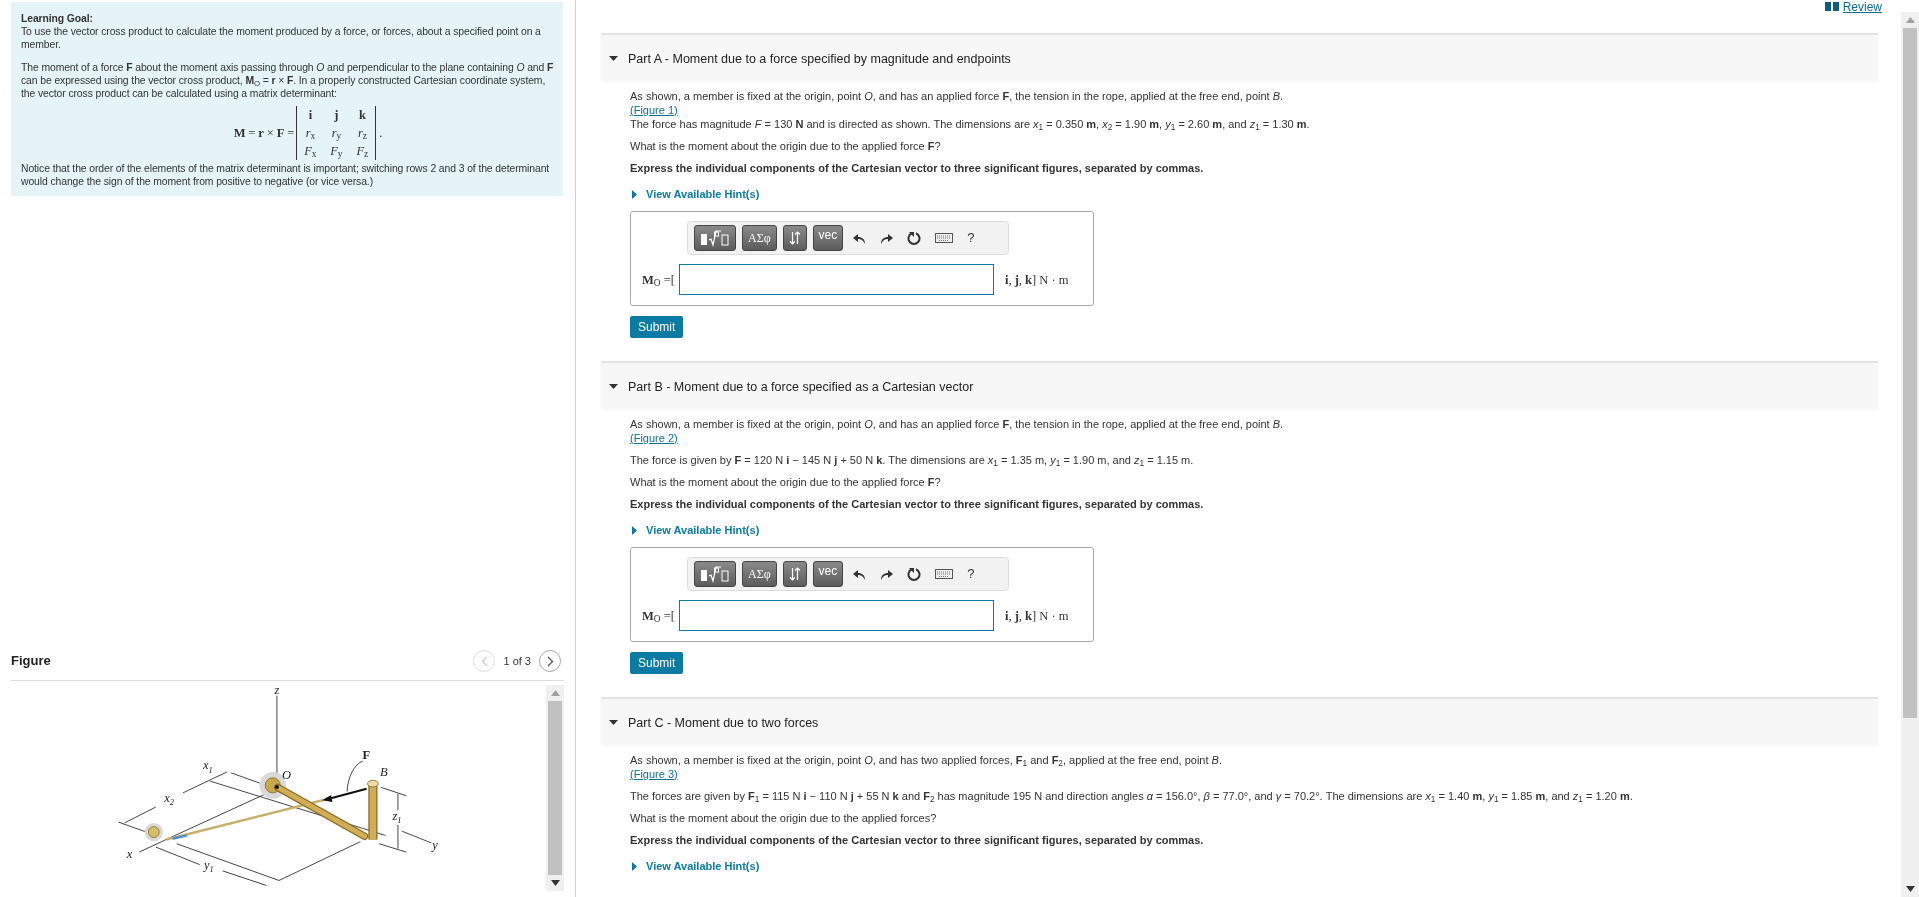 The height and width of the screenshot is (897, 1919). I want to click on axis-label: x, so click(129, 853).